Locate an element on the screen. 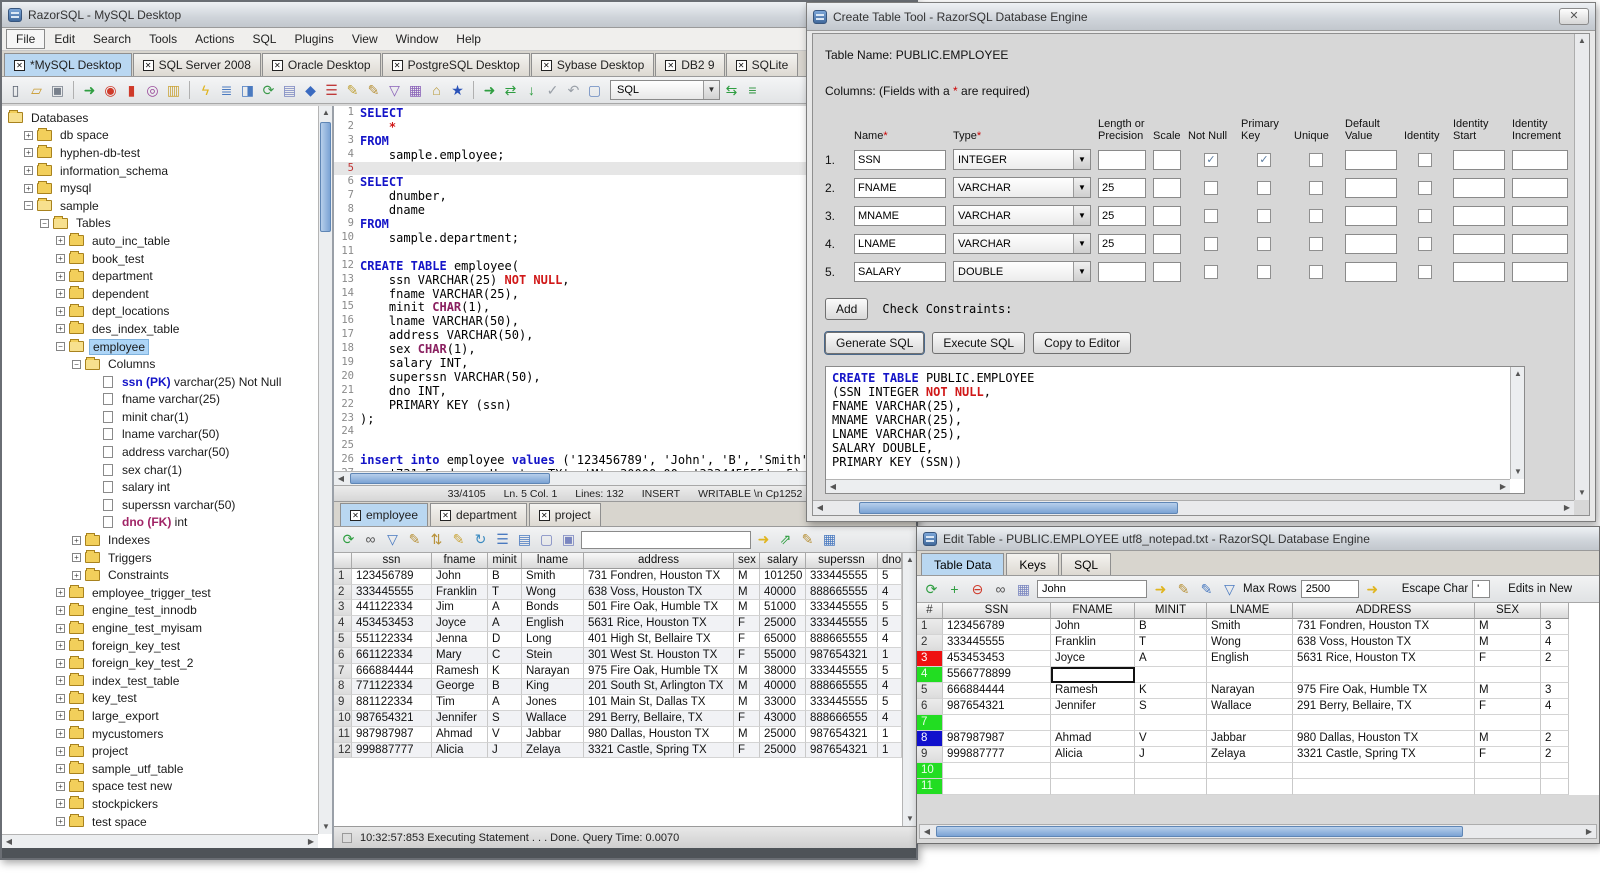 The image size is (1600, 882). grid-cell: S is located at coordinates (1171, 707).